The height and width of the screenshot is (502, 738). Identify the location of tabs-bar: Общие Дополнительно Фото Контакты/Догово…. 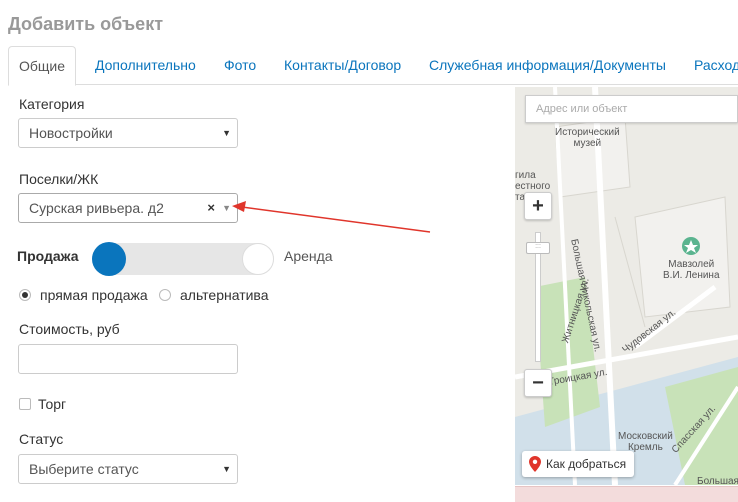
(373, 66).